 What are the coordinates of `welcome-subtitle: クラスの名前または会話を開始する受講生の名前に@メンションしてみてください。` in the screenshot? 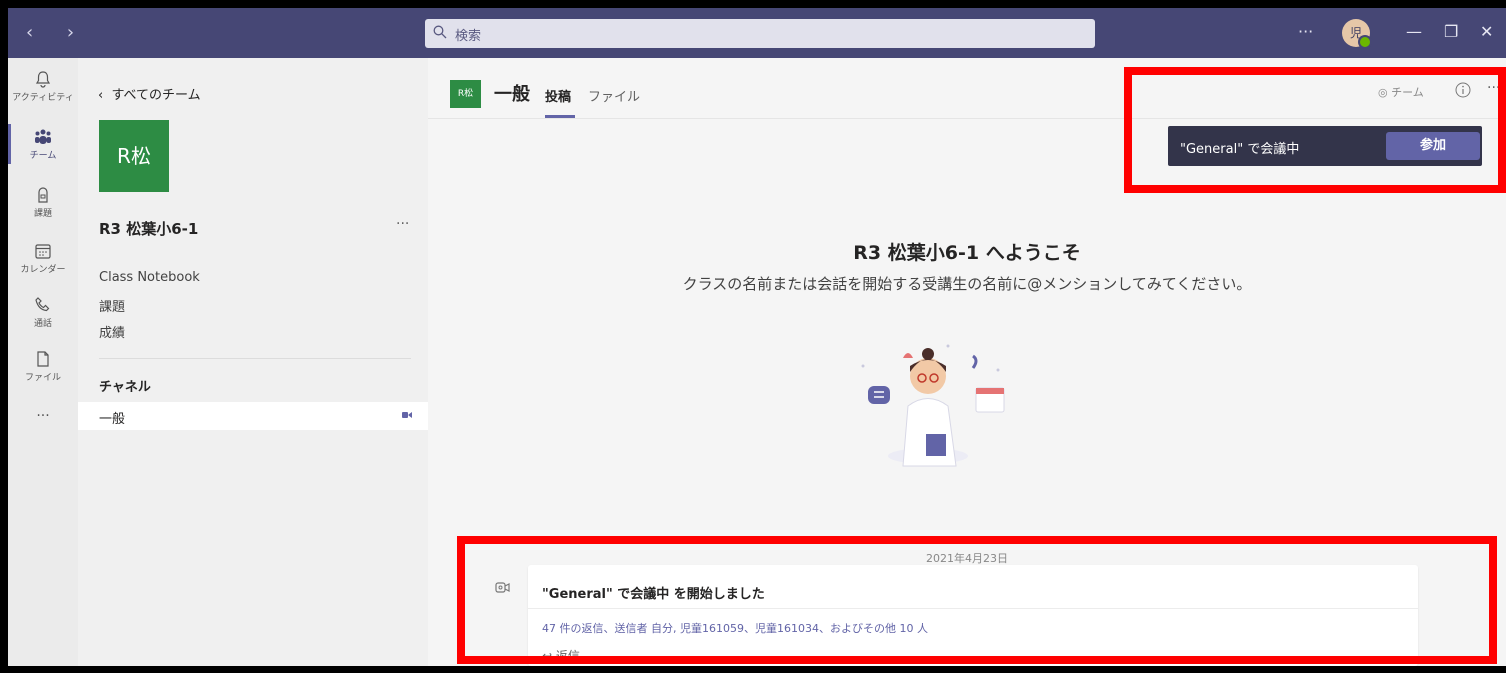 It's located at (967, 284).